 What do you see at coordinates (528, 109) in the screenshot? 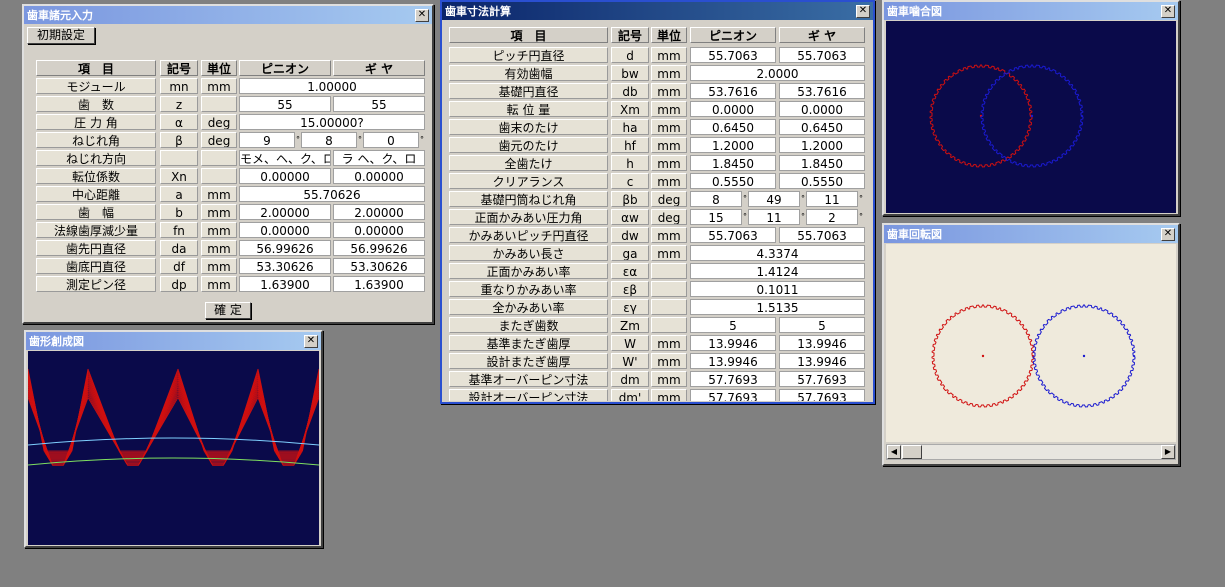
I see `row-label: 転 位 量` at bounding box center [528, 109].